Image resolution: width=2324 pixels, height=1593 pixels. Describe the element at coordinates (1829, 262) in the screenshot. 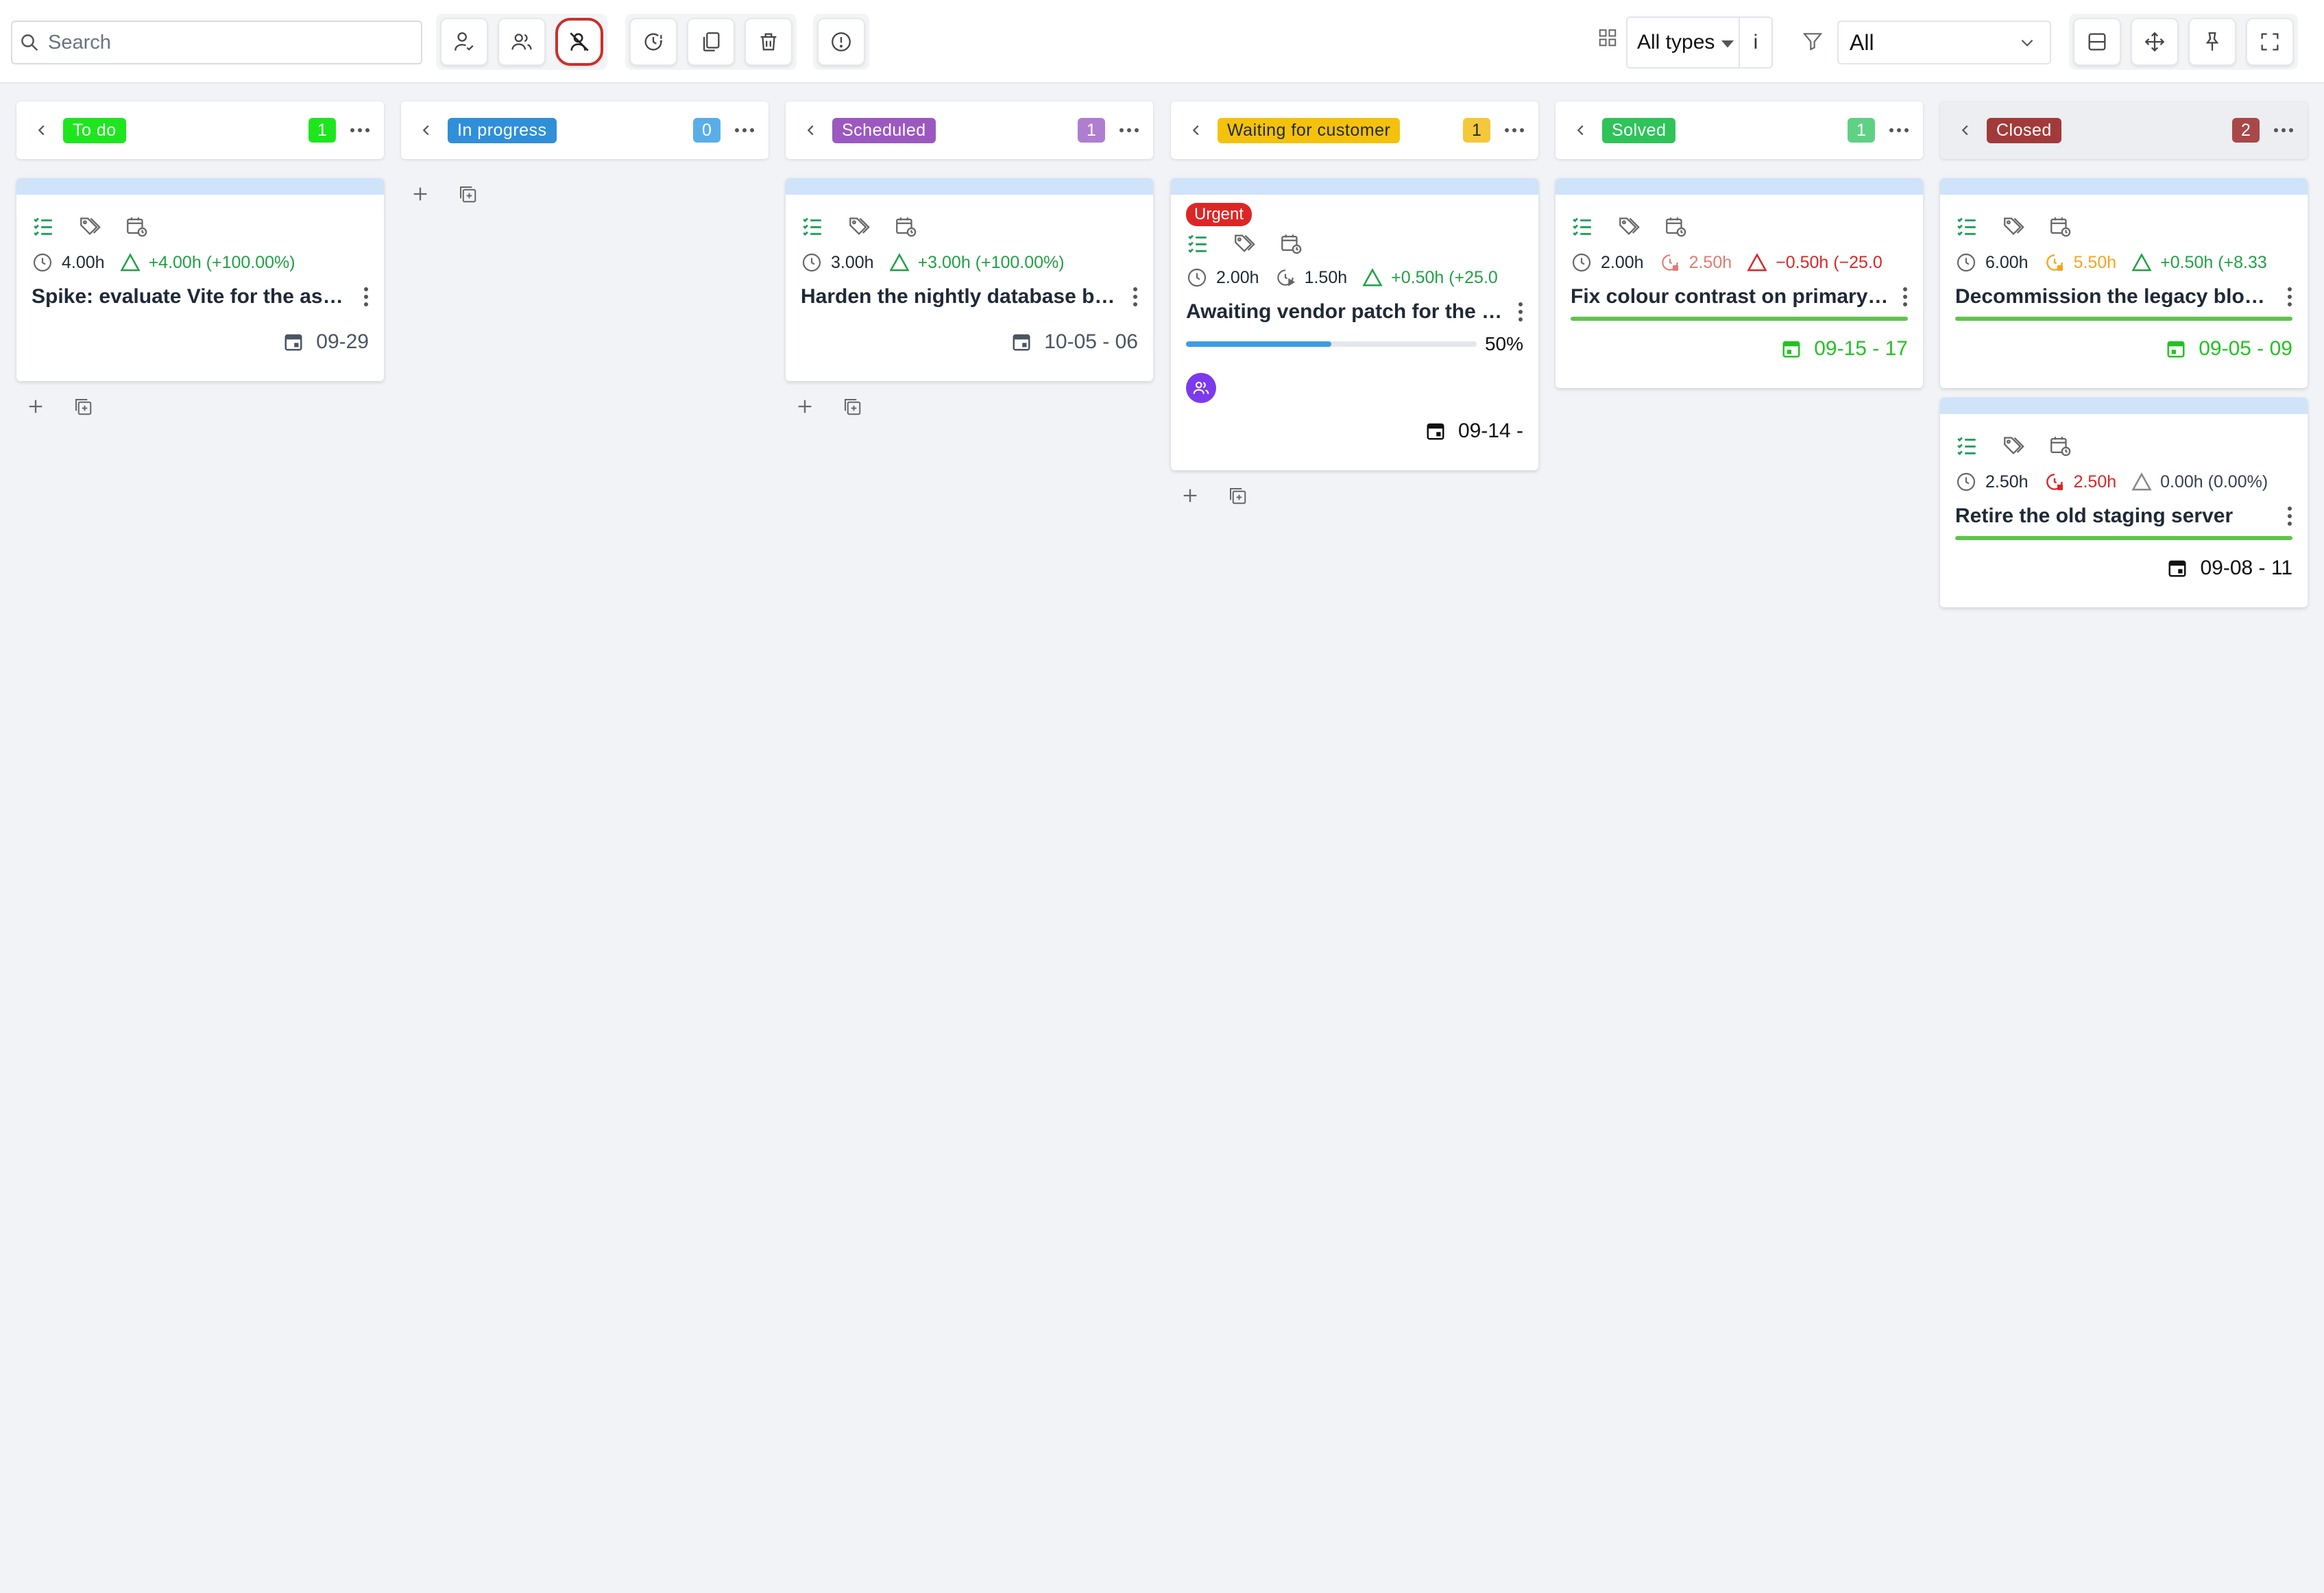

I see `delta-value: −0.50h (−25.0` at that location.